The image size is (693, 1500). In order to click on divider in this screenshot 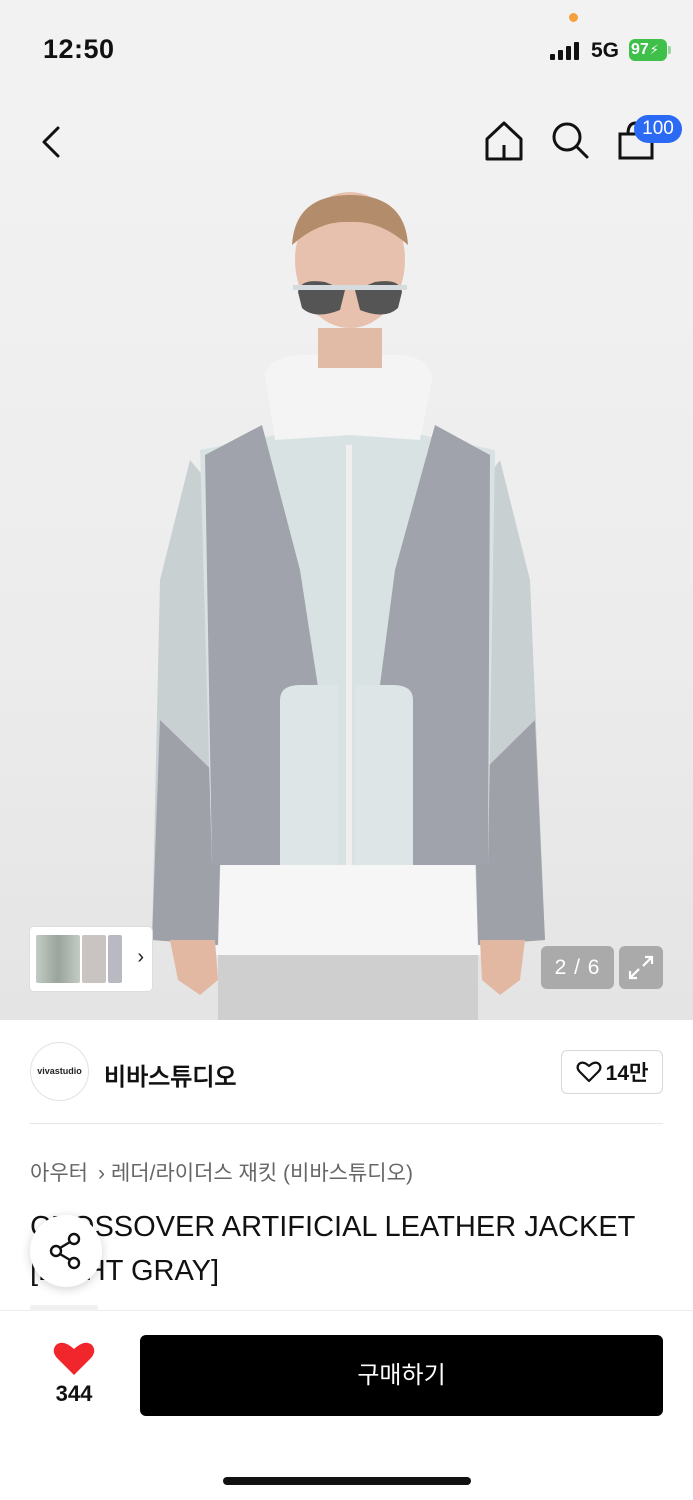, I will do `click(346, 1123)`.